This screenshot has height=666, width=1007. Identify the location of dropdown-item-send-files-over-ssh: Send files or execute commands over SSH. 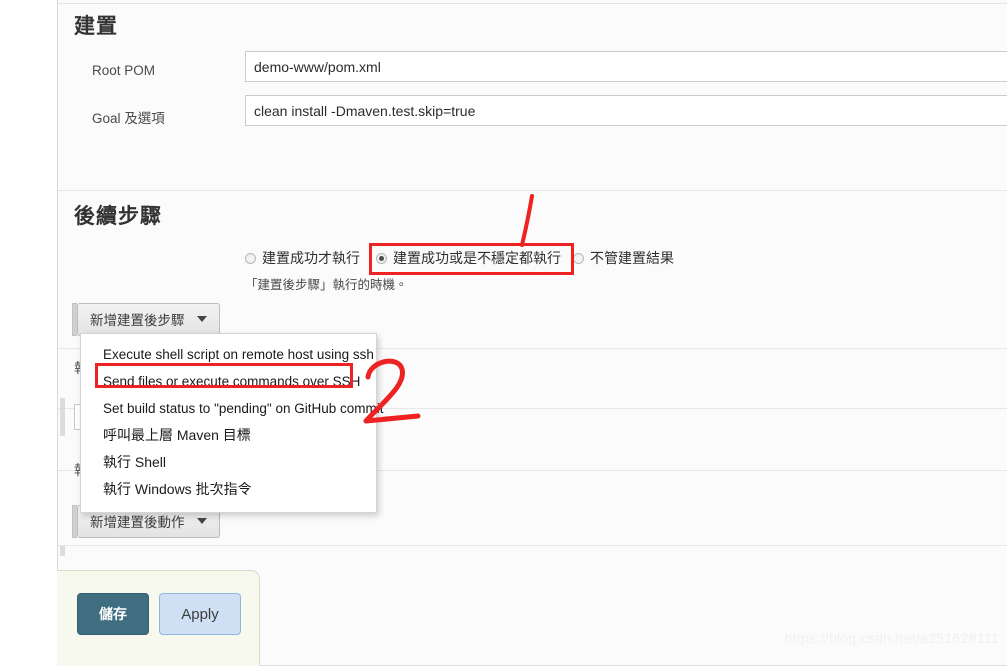
(228, 381).